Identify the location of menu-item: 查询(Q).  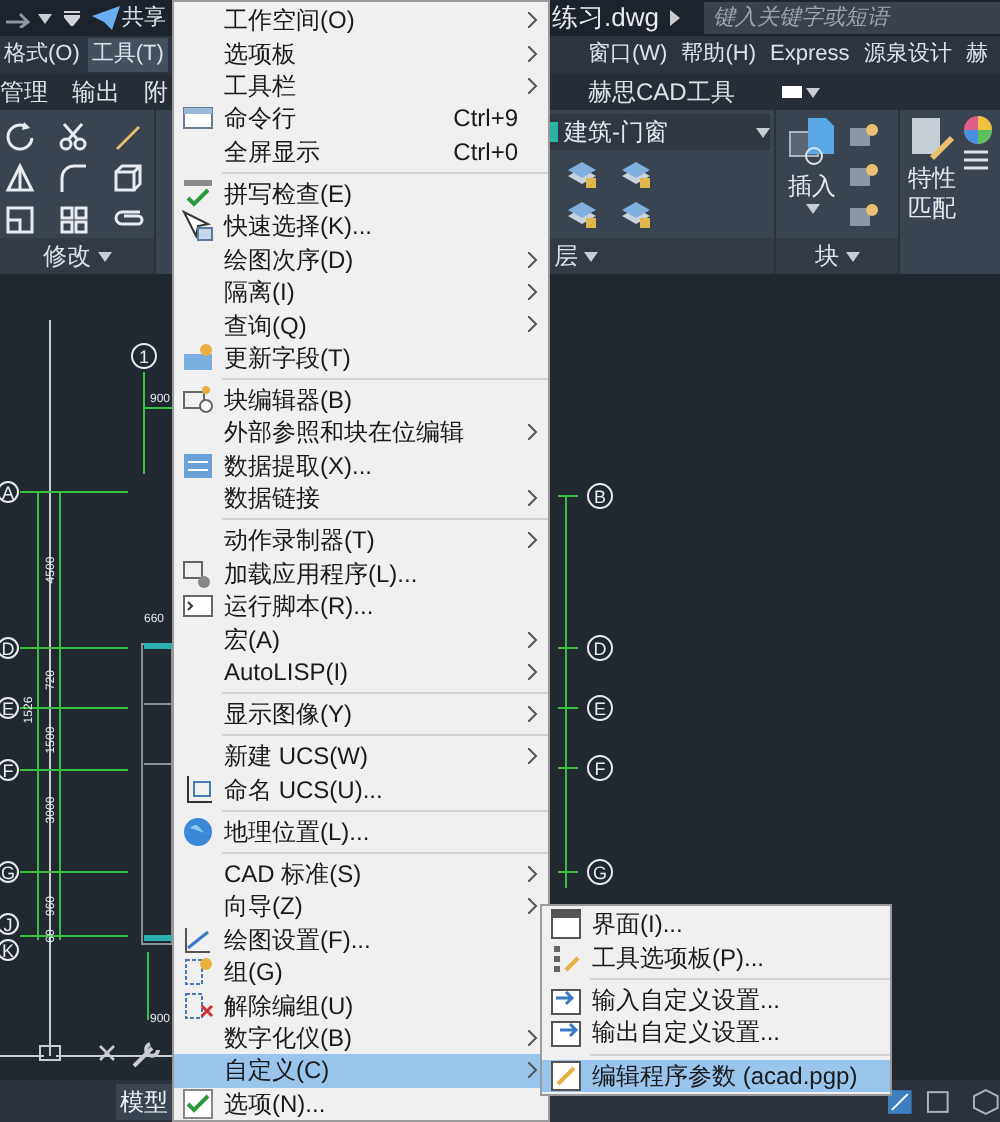
(361, 325).